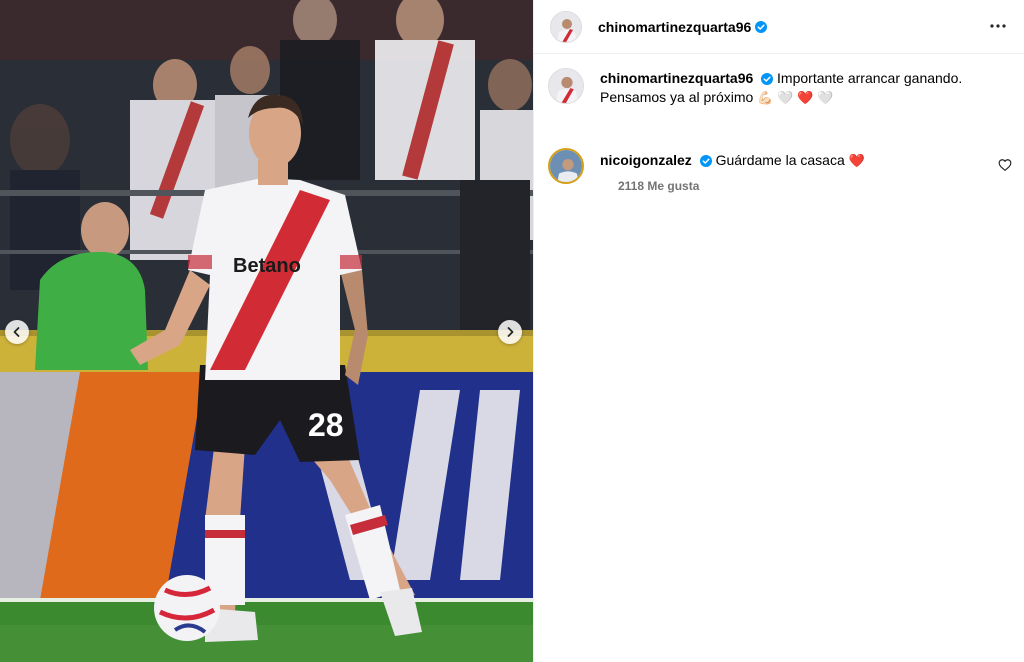  Describe the element at coordinates (566, 86) in the screenshot. I see `caption-author-avatar` at that location.